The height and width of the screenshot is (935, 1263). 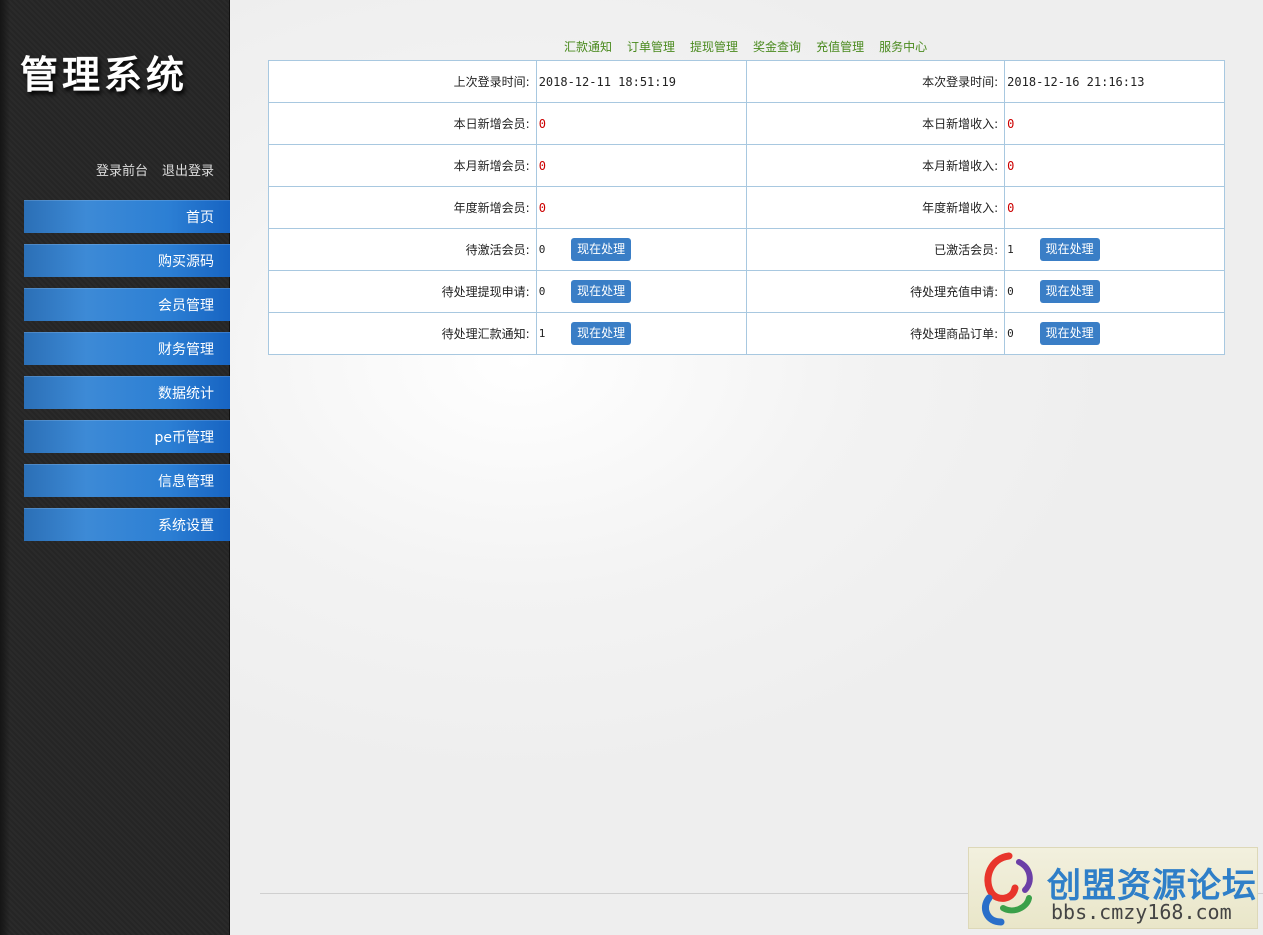 I want to click on sidebar-item-buy-source: 购买源码, so click(x=127, y=260).